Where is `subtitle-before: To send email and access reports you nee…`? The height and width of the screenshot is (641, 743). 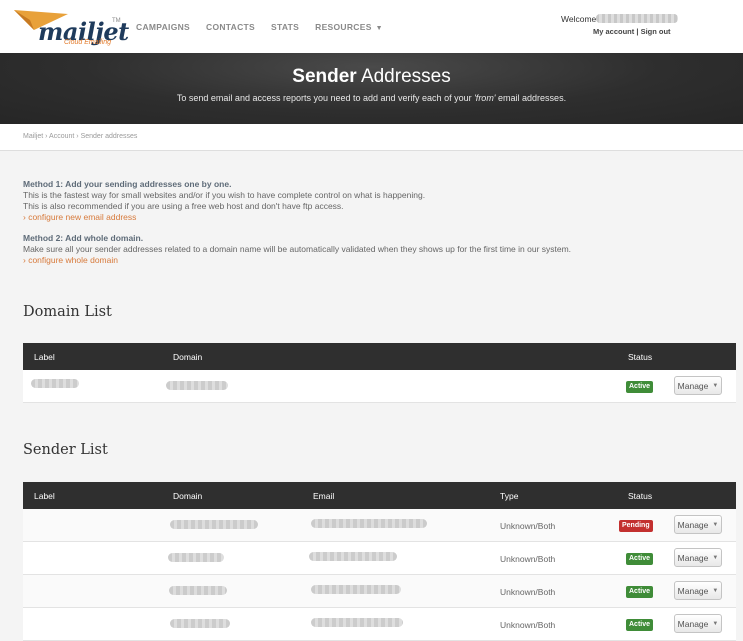 subtitle-before: To send email and access reports you nee… is located at coordinates (325, 98).